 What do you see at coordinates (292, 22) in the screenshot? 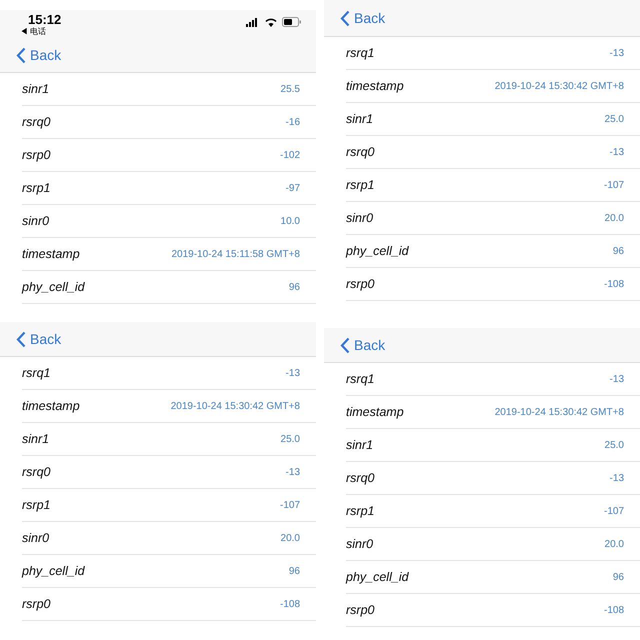
I see `battery-icon` at bounding box center [292, 22].